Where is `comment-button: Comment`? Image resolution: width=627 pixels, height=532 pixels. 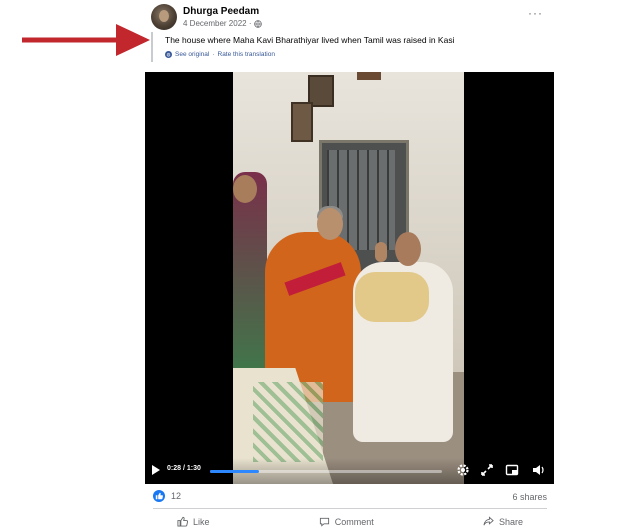 comment-button: Comment is located at coordinates (346, 521).